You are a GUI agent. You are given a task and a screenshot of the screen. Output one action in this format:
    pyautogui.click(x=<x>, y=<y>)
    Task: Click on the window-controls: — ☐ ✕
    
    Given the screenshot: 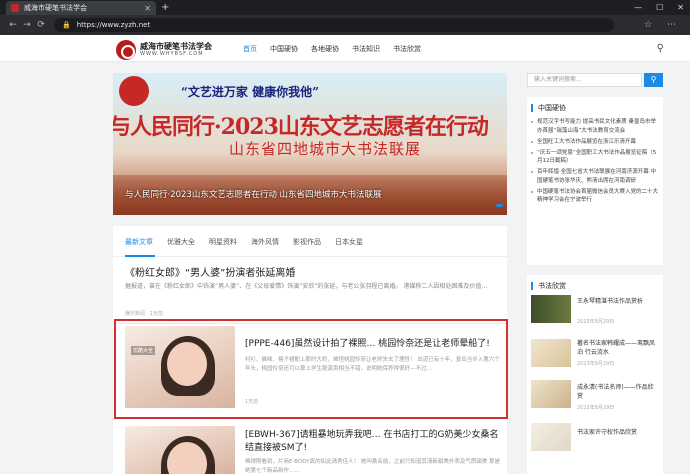 What is the action you would take?
    pyautogui.click(x=659, y=7)
    